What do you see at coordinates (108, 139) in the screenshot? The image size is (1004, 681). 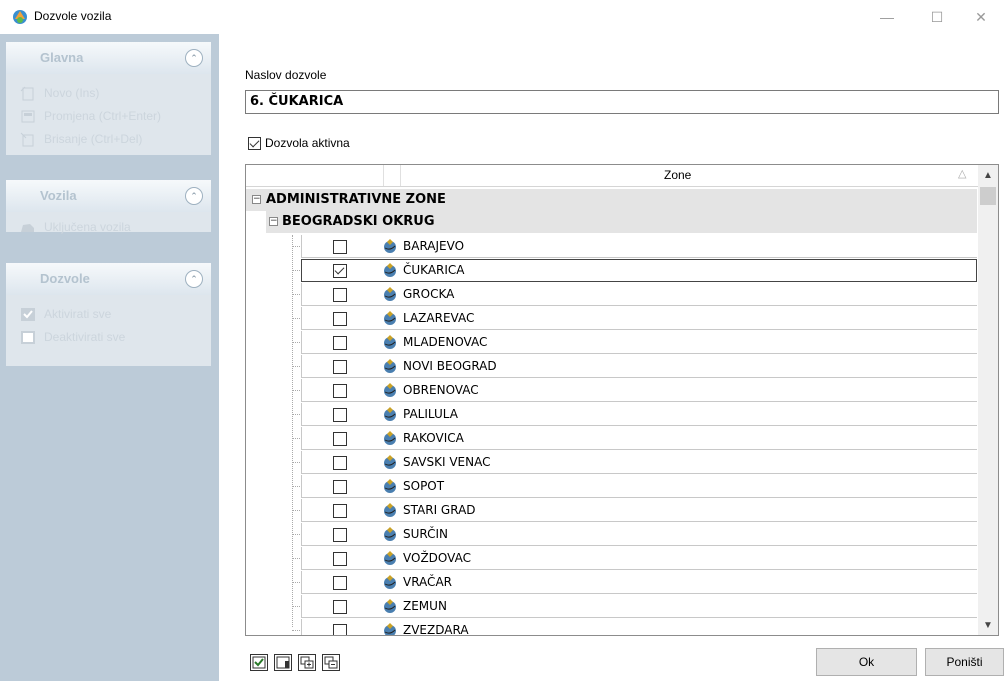 I see `sidebar-item-brisanje: Brisanje (Ctrl+Del)` at bounding box center [108, 139].